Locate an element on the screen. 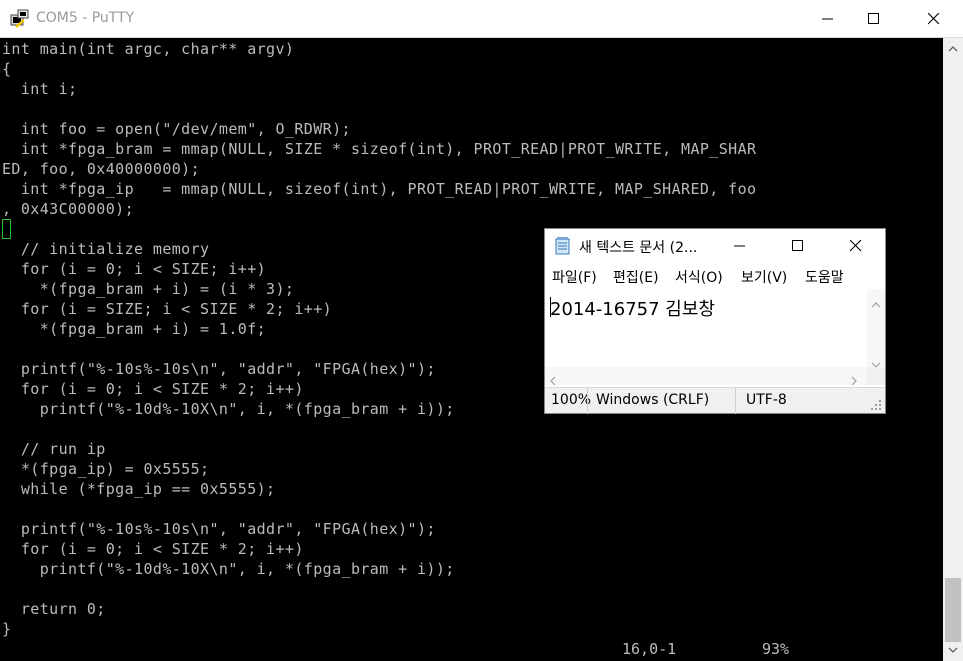 This screenshot has height=661, width=963. terminal-line: } is located at coordinates (7, 629).